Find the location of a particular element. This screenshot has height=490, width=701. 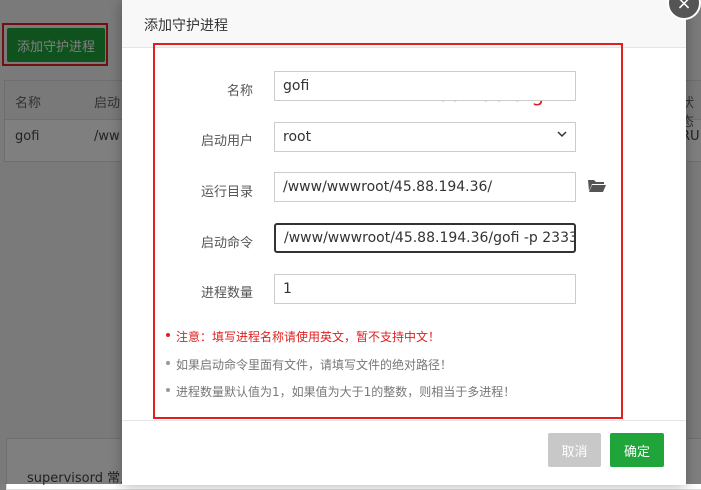

count-label: 进程数量 is located at coordinates (226, 293).